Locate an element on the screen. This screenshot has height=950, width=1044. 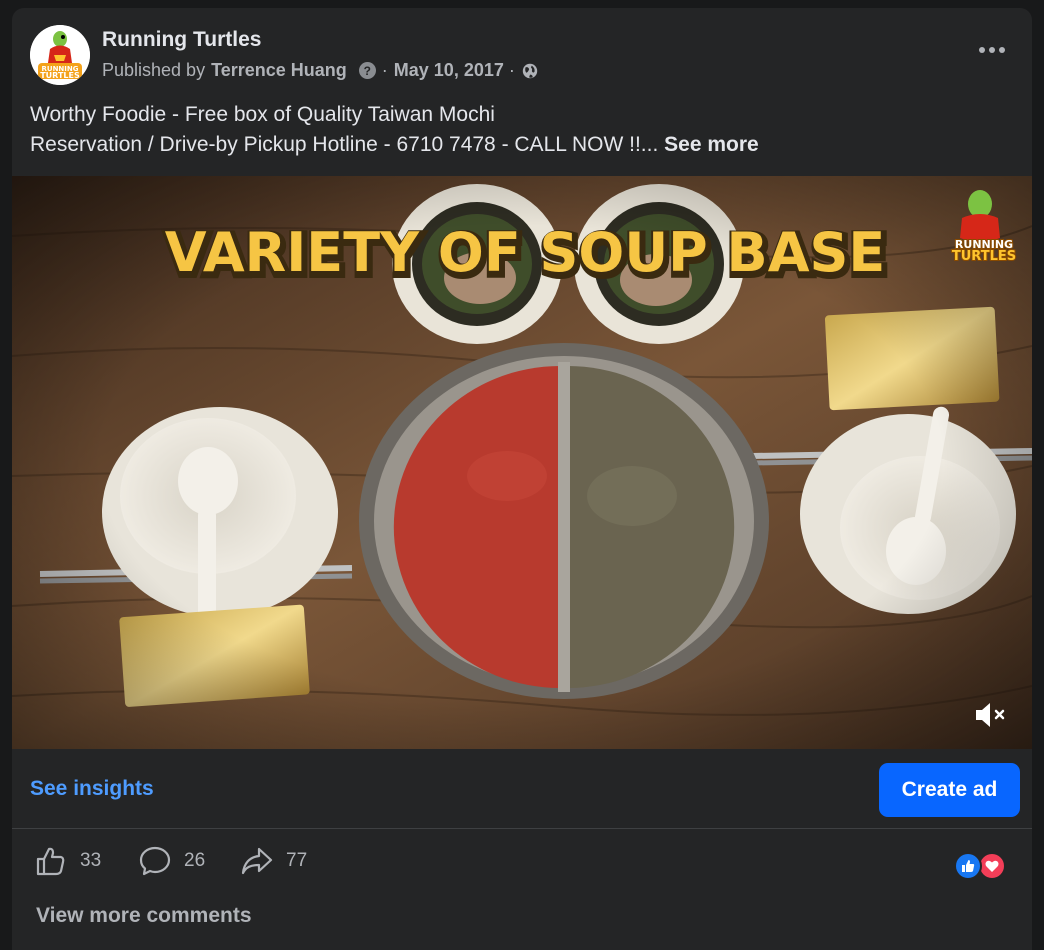
comment-bubble-icon is located at coordinates (155, 861).